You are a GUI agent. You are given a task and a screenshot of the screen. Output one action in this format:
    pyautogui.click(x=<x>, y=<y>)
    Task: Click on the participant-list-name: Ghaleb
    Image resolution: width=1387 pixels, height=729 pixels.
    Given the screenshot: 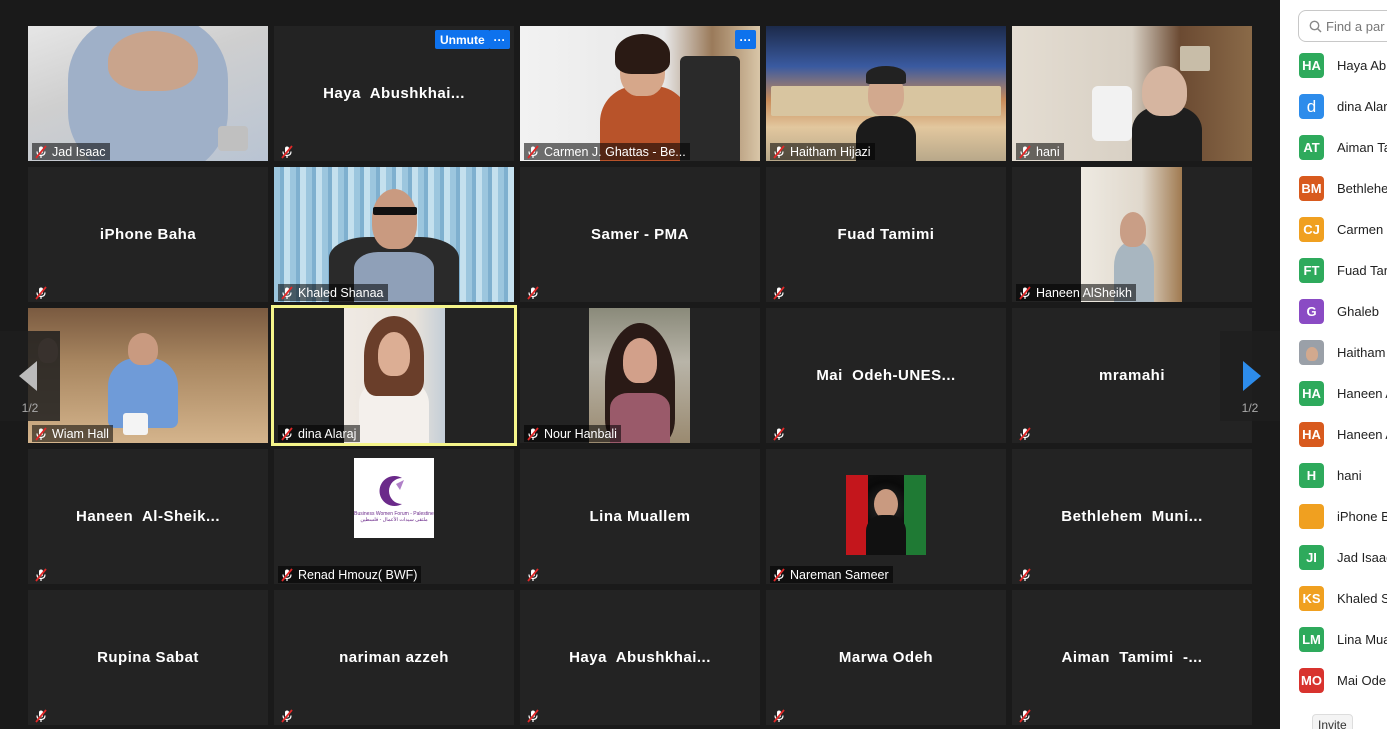 What is the action you would take?
    pyautogui.click(x=1358, y=311)
    